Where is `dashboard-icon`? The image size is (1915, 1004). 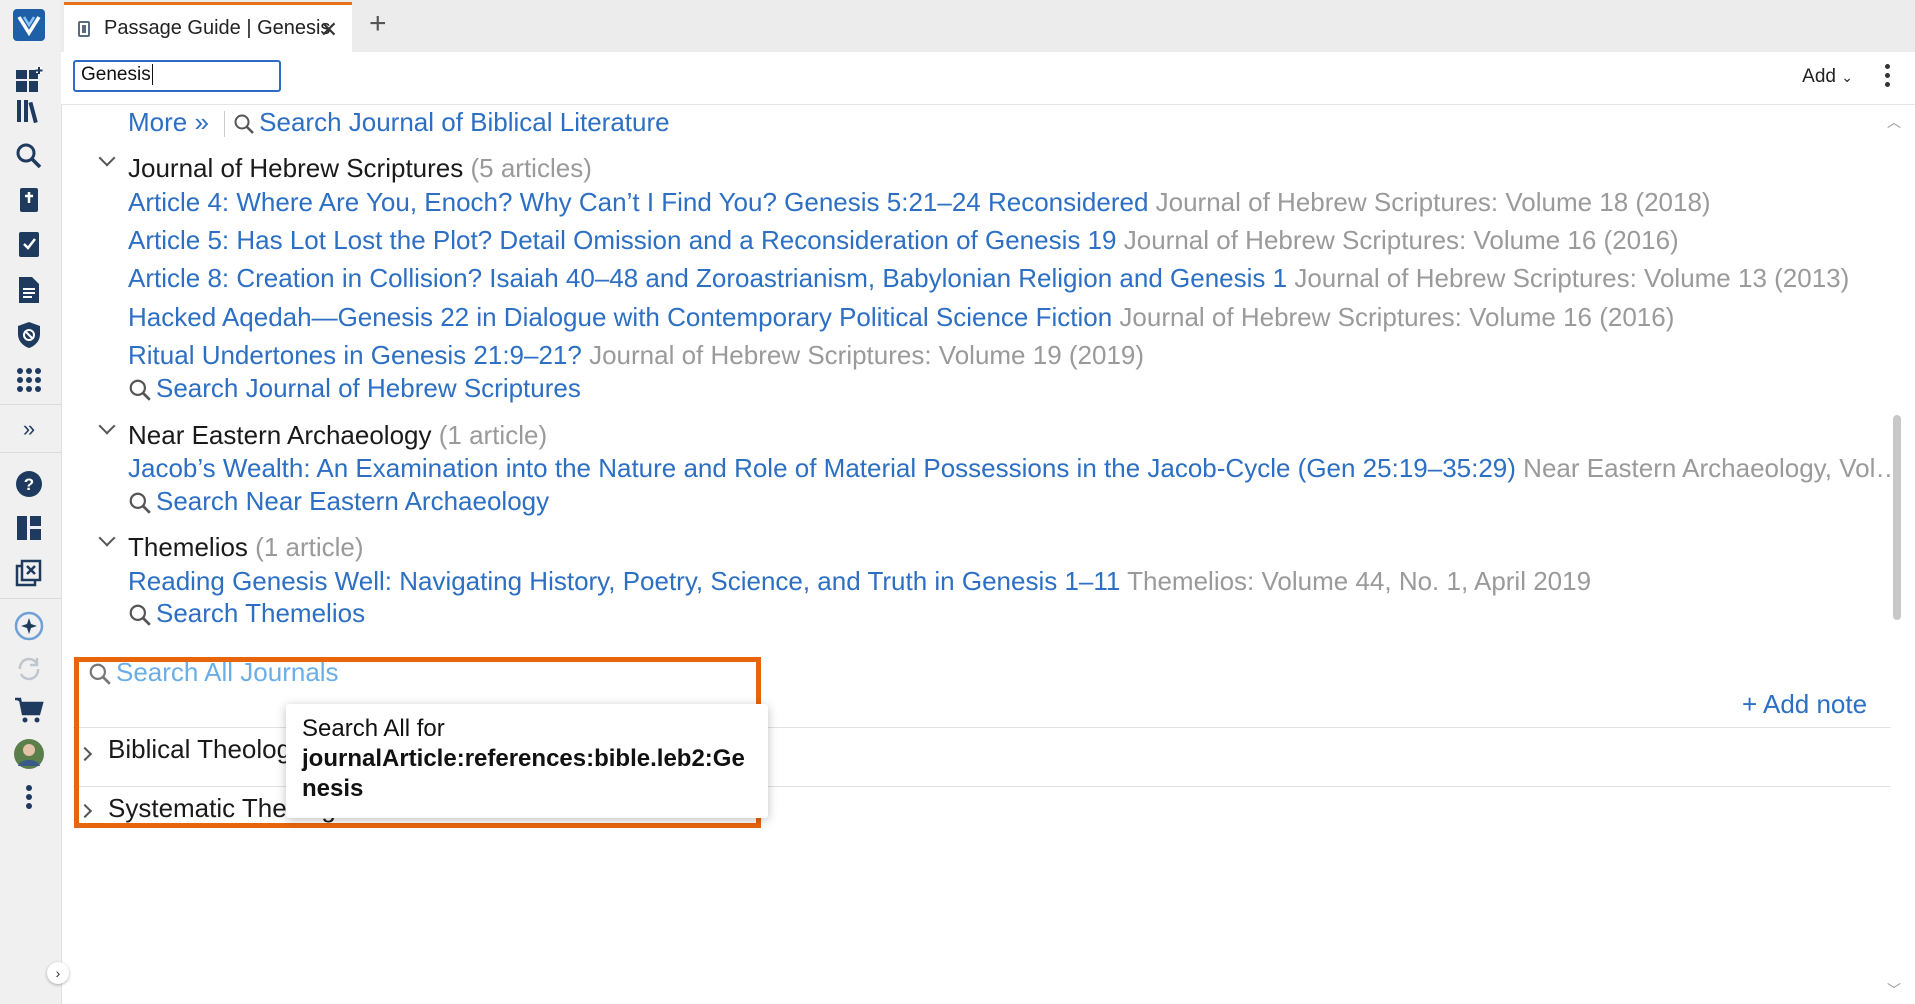
dashboard-icon is located at coordinates (29, 81).